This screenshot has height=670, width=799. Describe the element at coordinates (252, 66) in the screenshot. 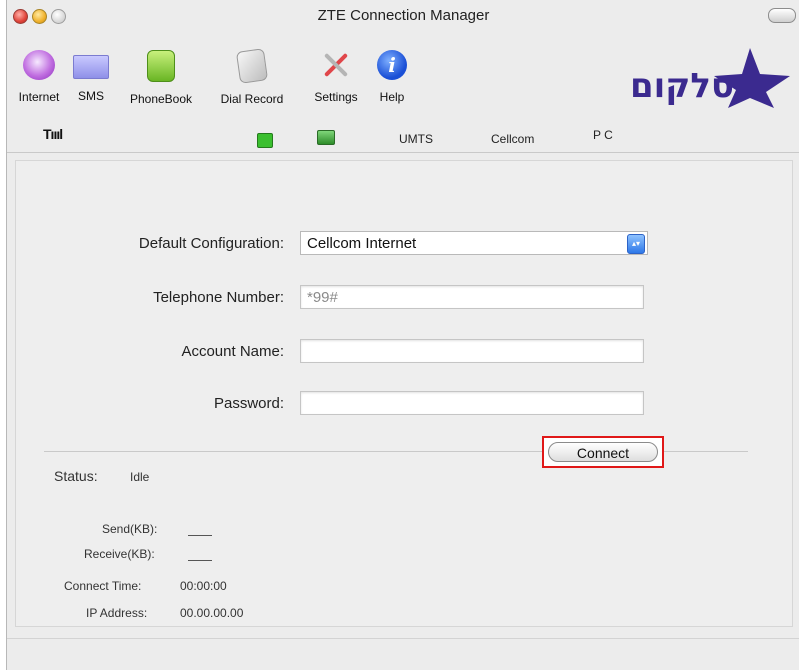

I see `dial-record-icon` at that location.